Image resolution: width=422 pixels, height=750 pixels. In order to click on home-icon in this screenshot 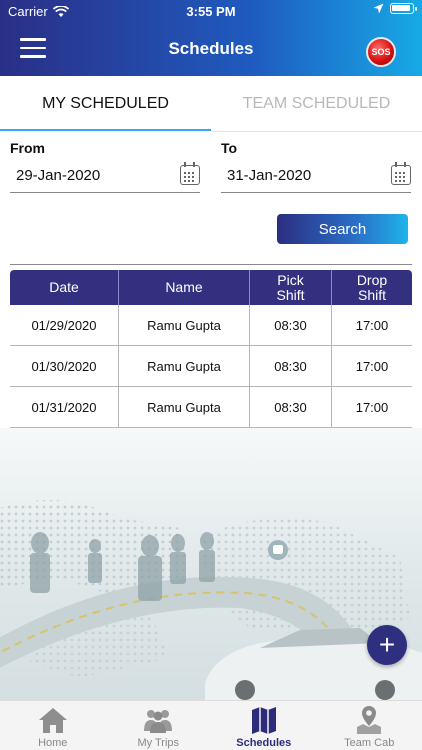, I will do `click(52, 720)`.